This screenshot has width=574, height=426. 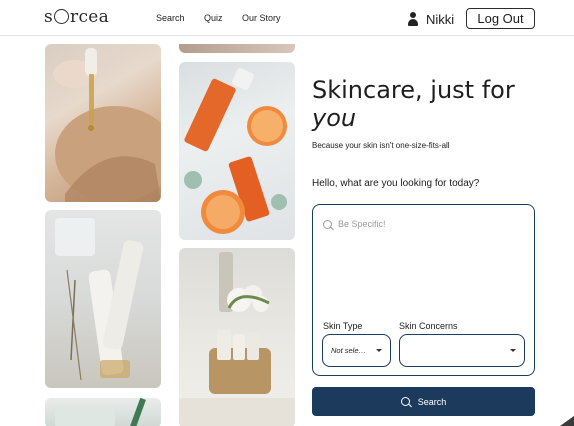 What do you see at coordinates (261, 18) in the screenshot?
I see `nav-link-our-story: Our Story` at bounding box center [261, 18].